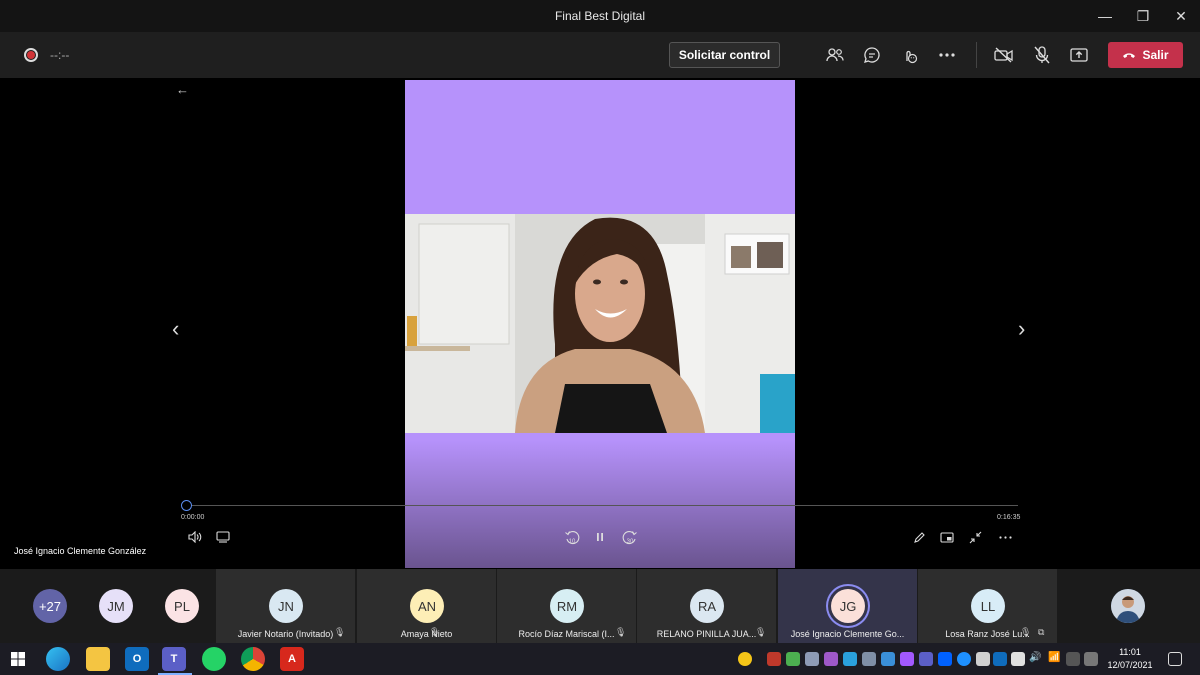 The height and width of the screenshot is (675, 1200). I want to click on more-options-icon, so click(947, 55).